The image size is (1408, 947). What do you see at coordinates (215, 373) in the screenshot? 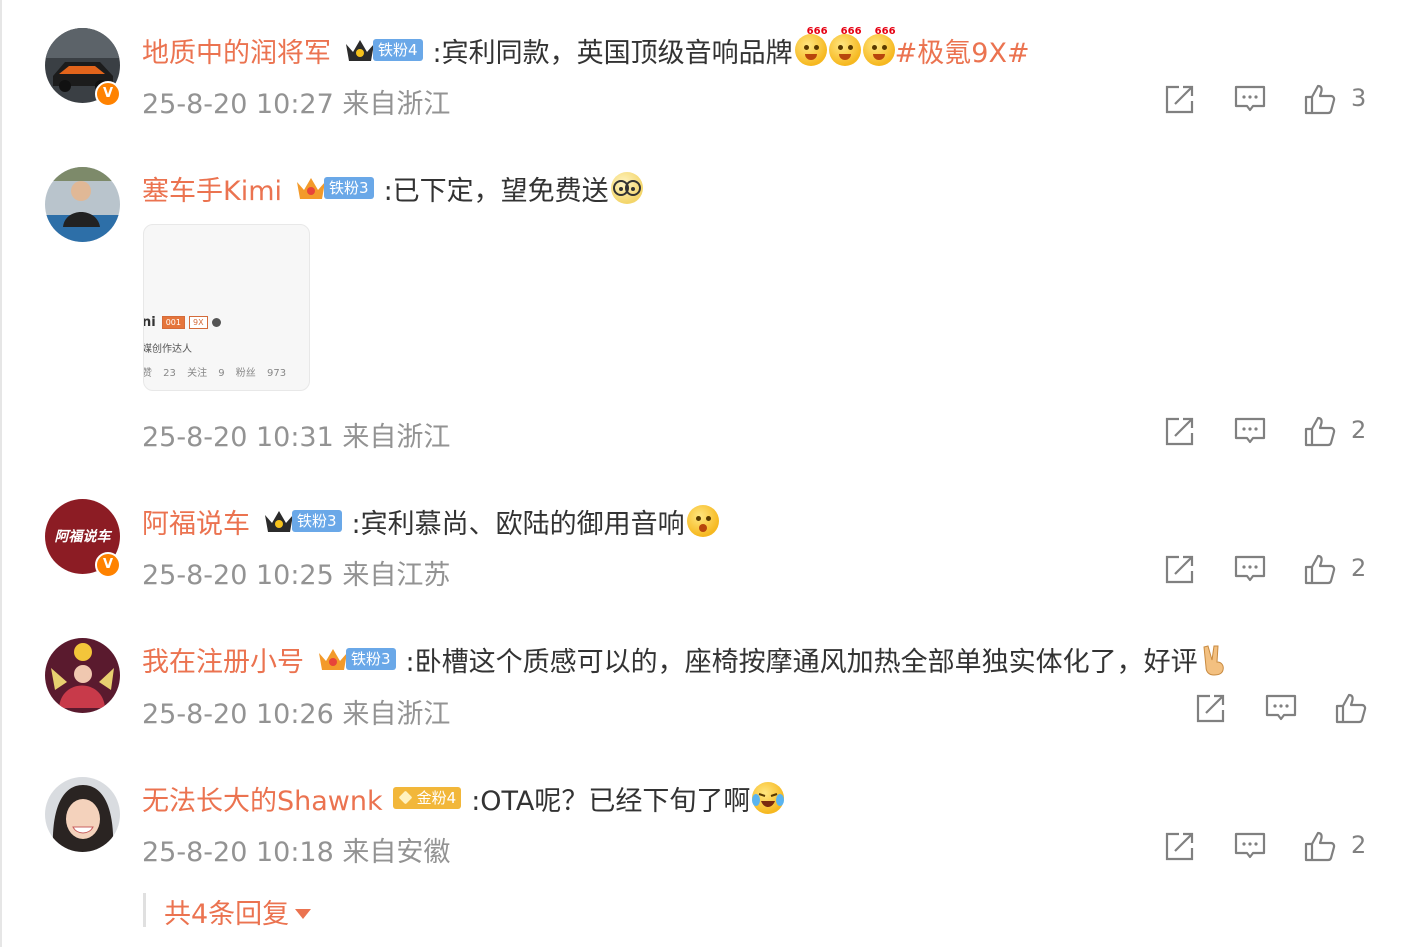
I see `card-stats: 赞 23 关注 9 粉丝 973` at bounding box center [215, 373].